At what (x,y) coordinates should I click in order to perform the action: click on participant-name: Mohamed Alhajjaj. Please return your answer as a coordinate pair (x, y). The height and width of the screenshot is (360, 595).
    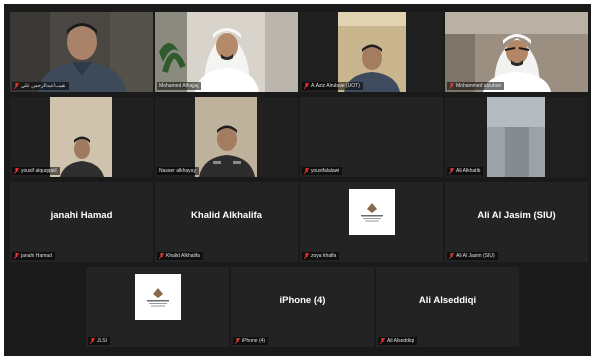
    Looking at the image, I should click on (179, 86).